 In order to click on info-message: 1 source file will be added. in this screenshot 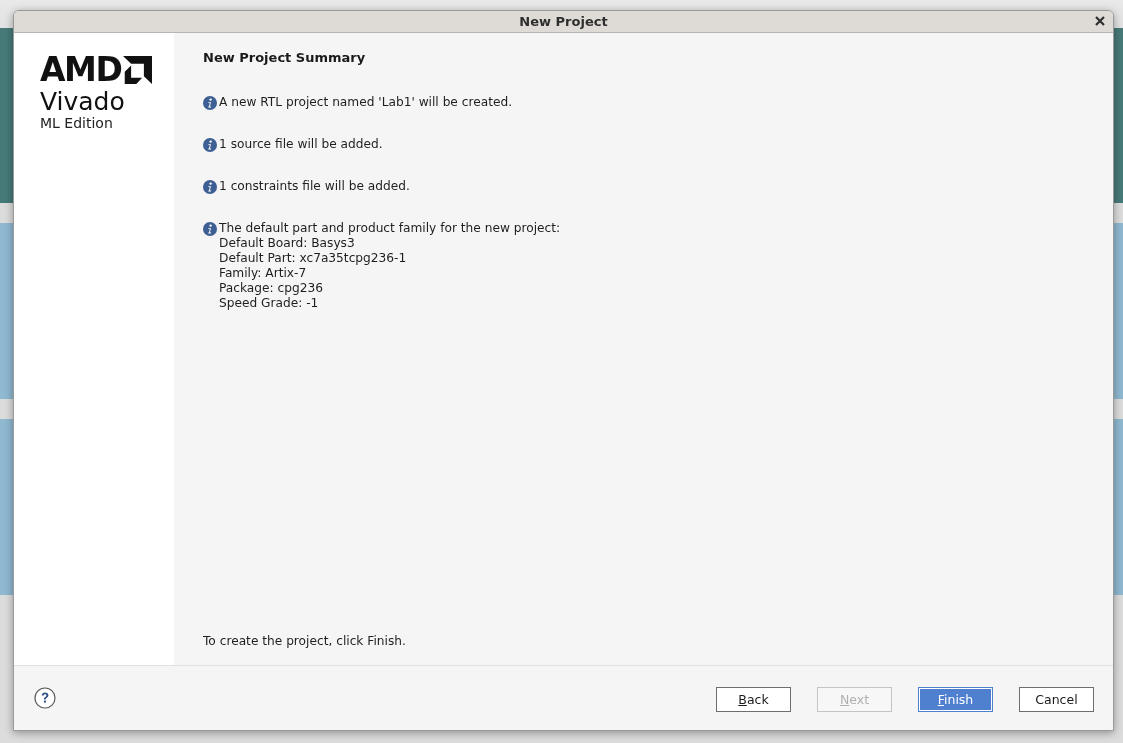, I will do `click(301, 144)`.